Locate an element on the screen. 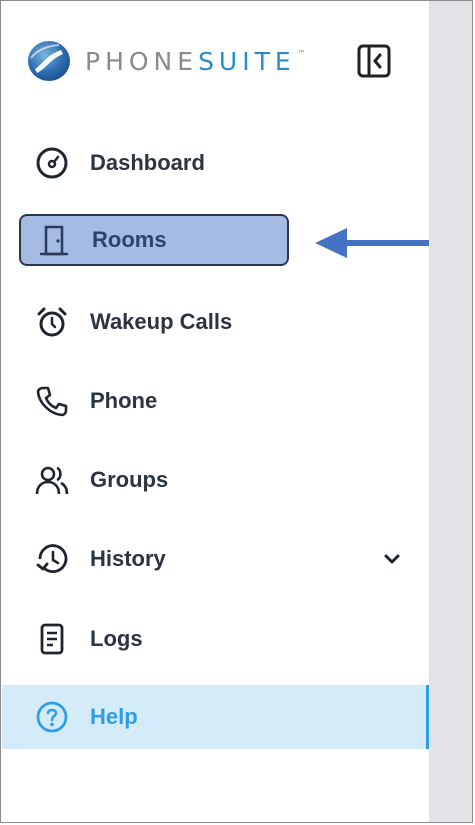  sidebar-item-label: Wakeup Calls is located at coordinates (161, 321).